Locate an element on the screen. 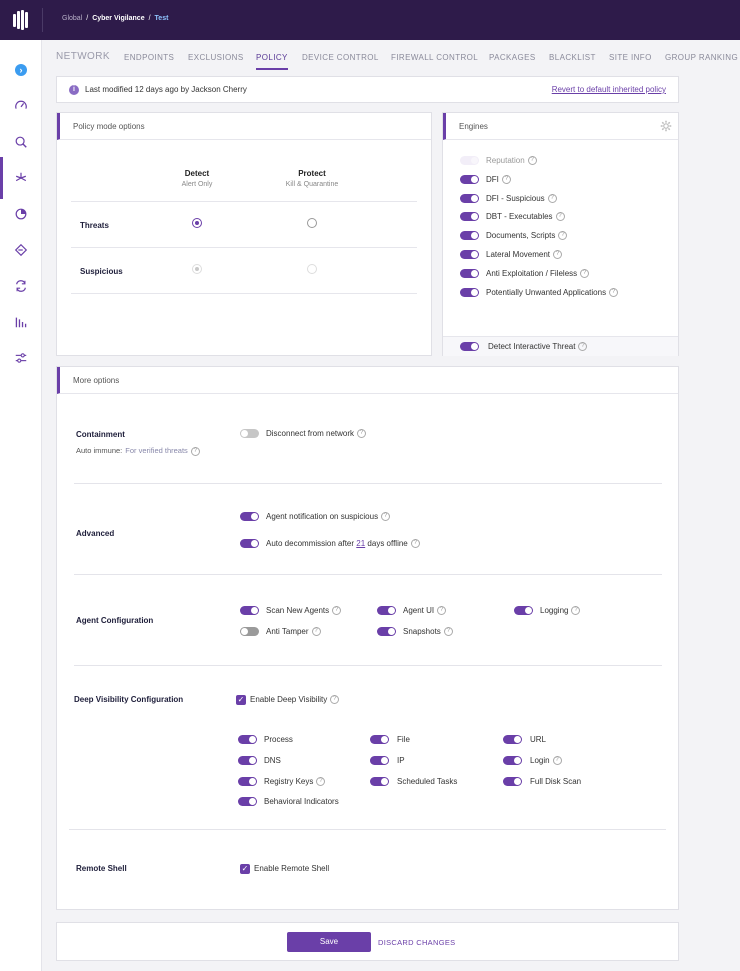  discard-changes-button: DISCARD CHANGES is located at coordinates (416, 942).